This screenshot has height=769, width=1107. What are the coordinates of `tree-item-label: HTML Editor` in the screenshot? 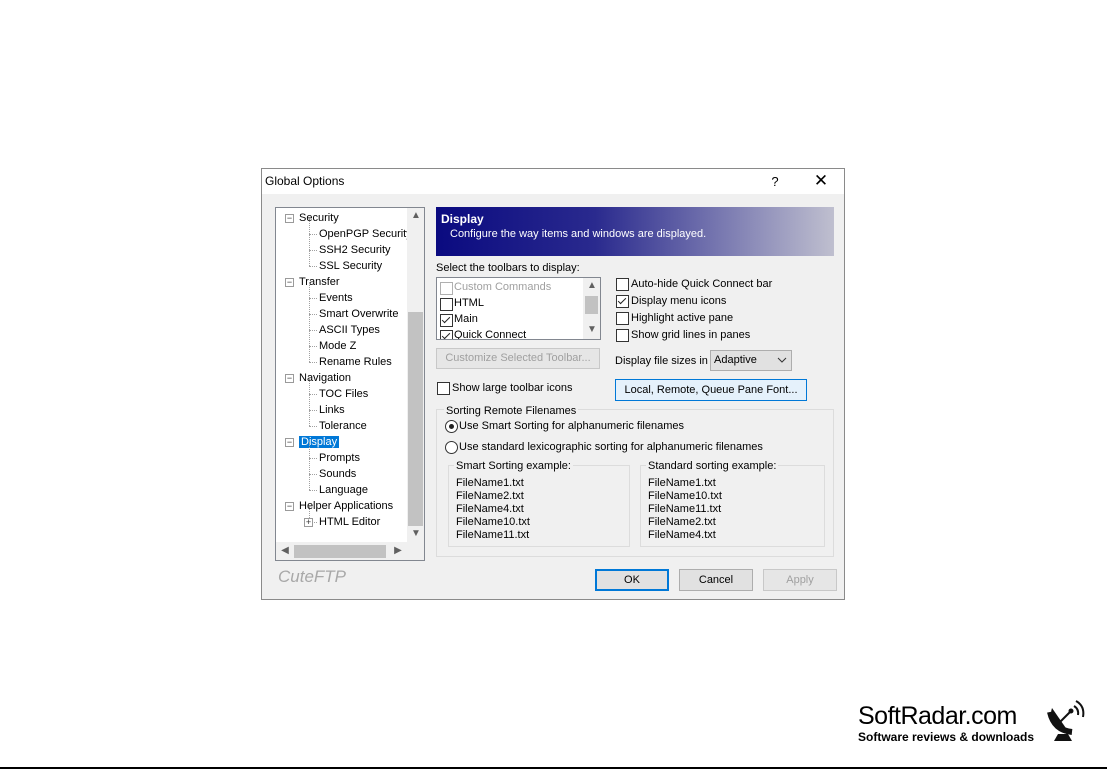 It's located at (350, 522).